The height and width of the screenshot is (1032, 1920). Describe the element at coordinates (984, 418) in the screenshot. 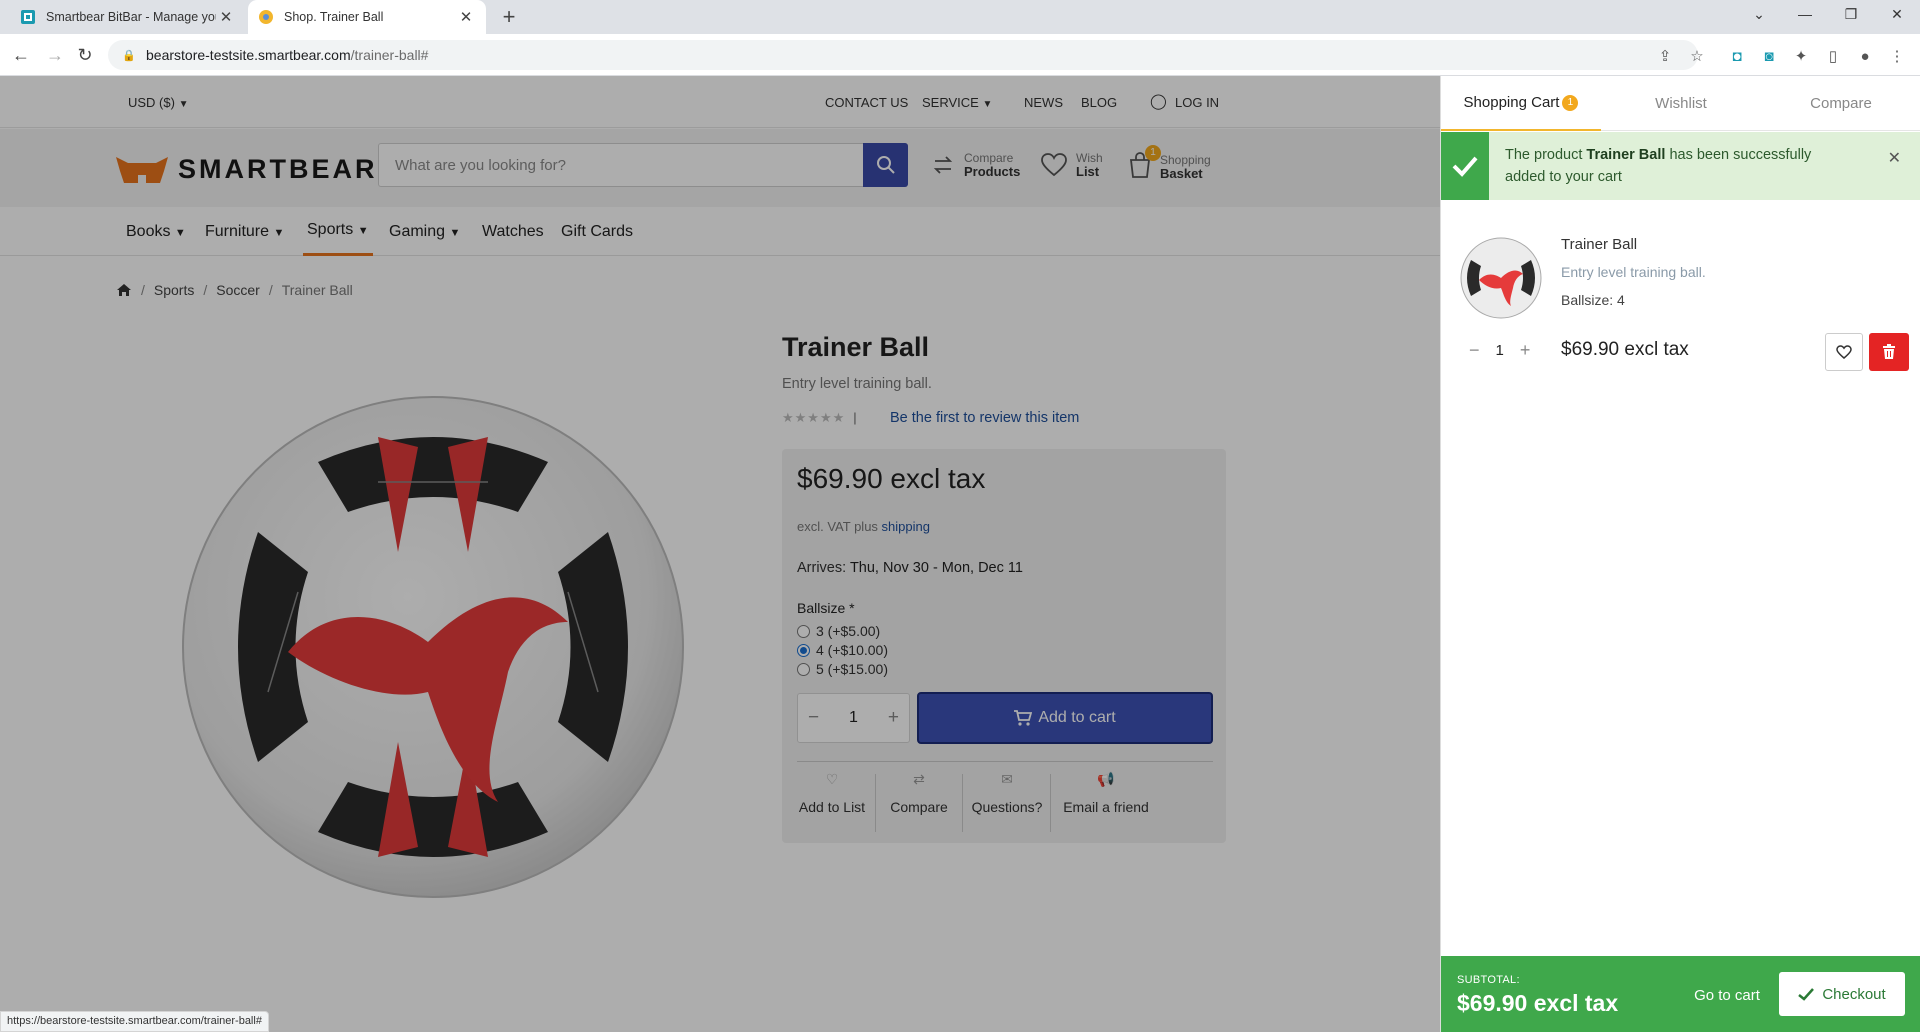

I see `first-review-link: Be the first to review this item` at that location.